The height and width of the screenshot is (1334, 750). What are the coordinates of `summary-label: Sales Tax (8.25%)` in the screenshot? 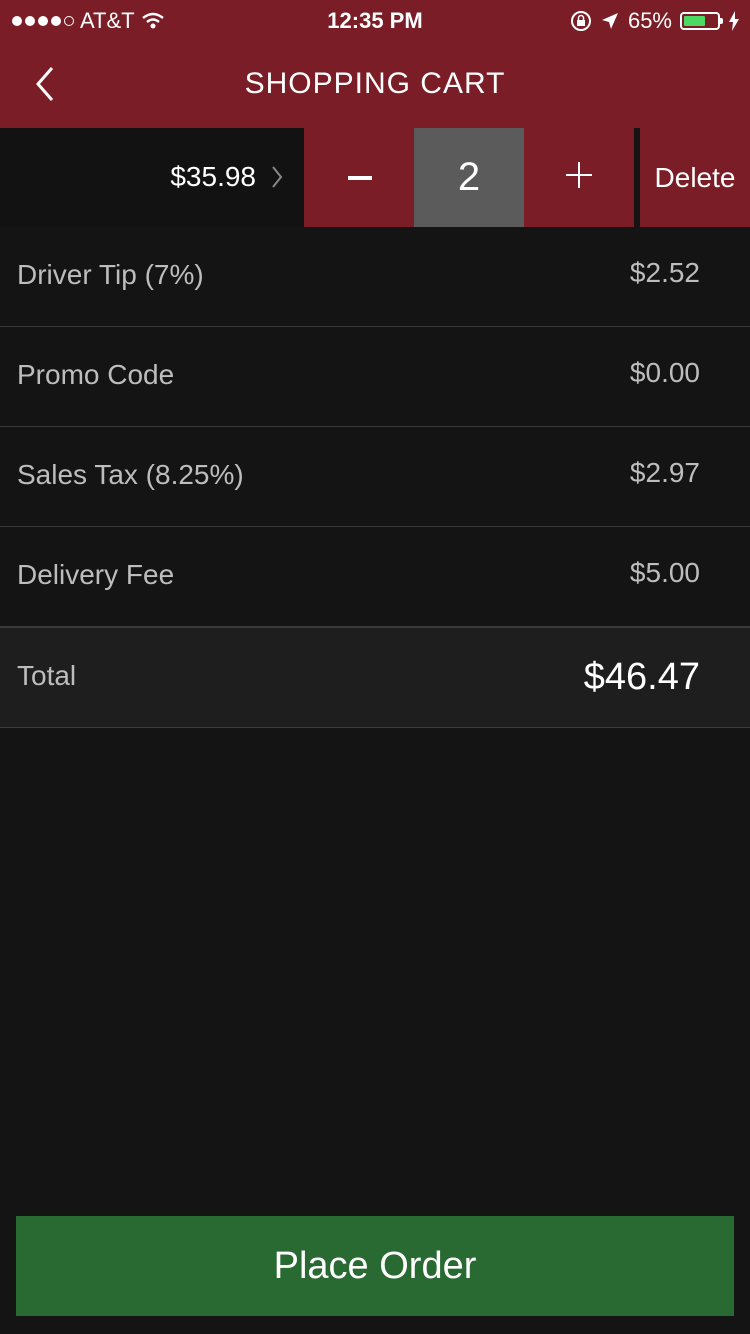 It's located at (130, 474).